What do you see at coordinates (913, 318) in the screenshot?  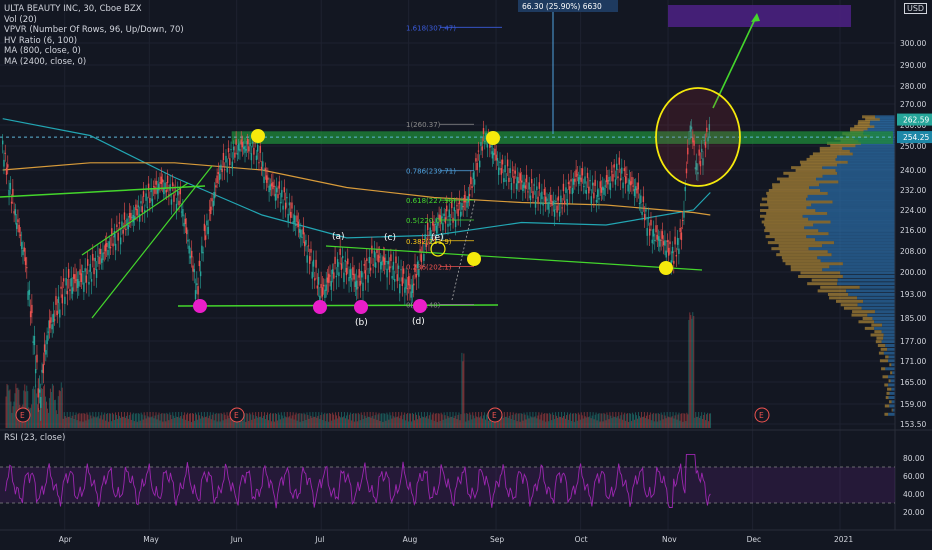 I see `price-tick-label: 185.00` at bounding box center [913, 318].